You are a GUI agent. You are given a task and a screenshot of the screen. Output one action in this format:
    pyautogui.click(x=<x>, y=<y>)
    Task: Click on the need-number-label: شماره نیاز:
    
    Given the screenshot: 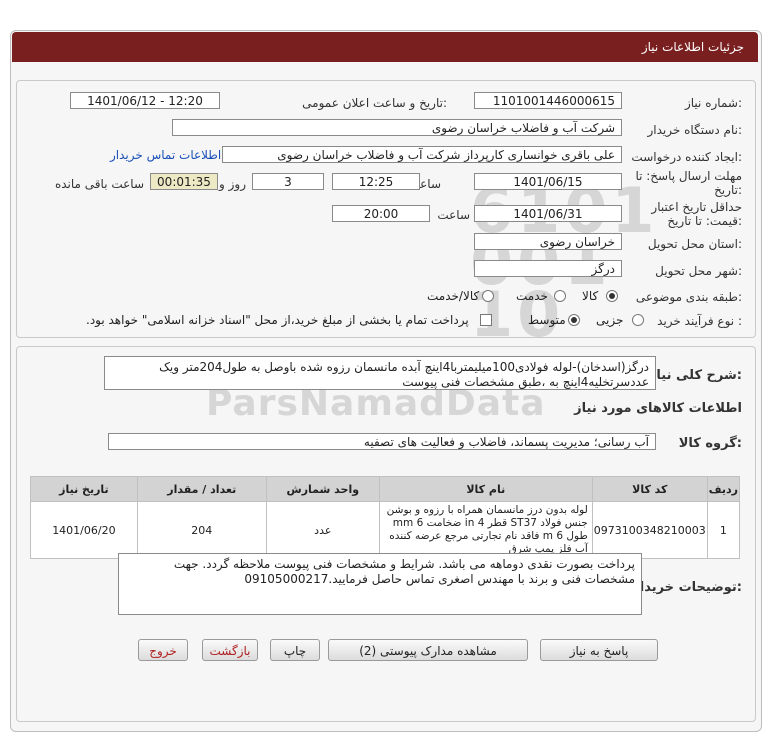 What is the action you would take?
    pyautogui.click(x=713, y=103)
    